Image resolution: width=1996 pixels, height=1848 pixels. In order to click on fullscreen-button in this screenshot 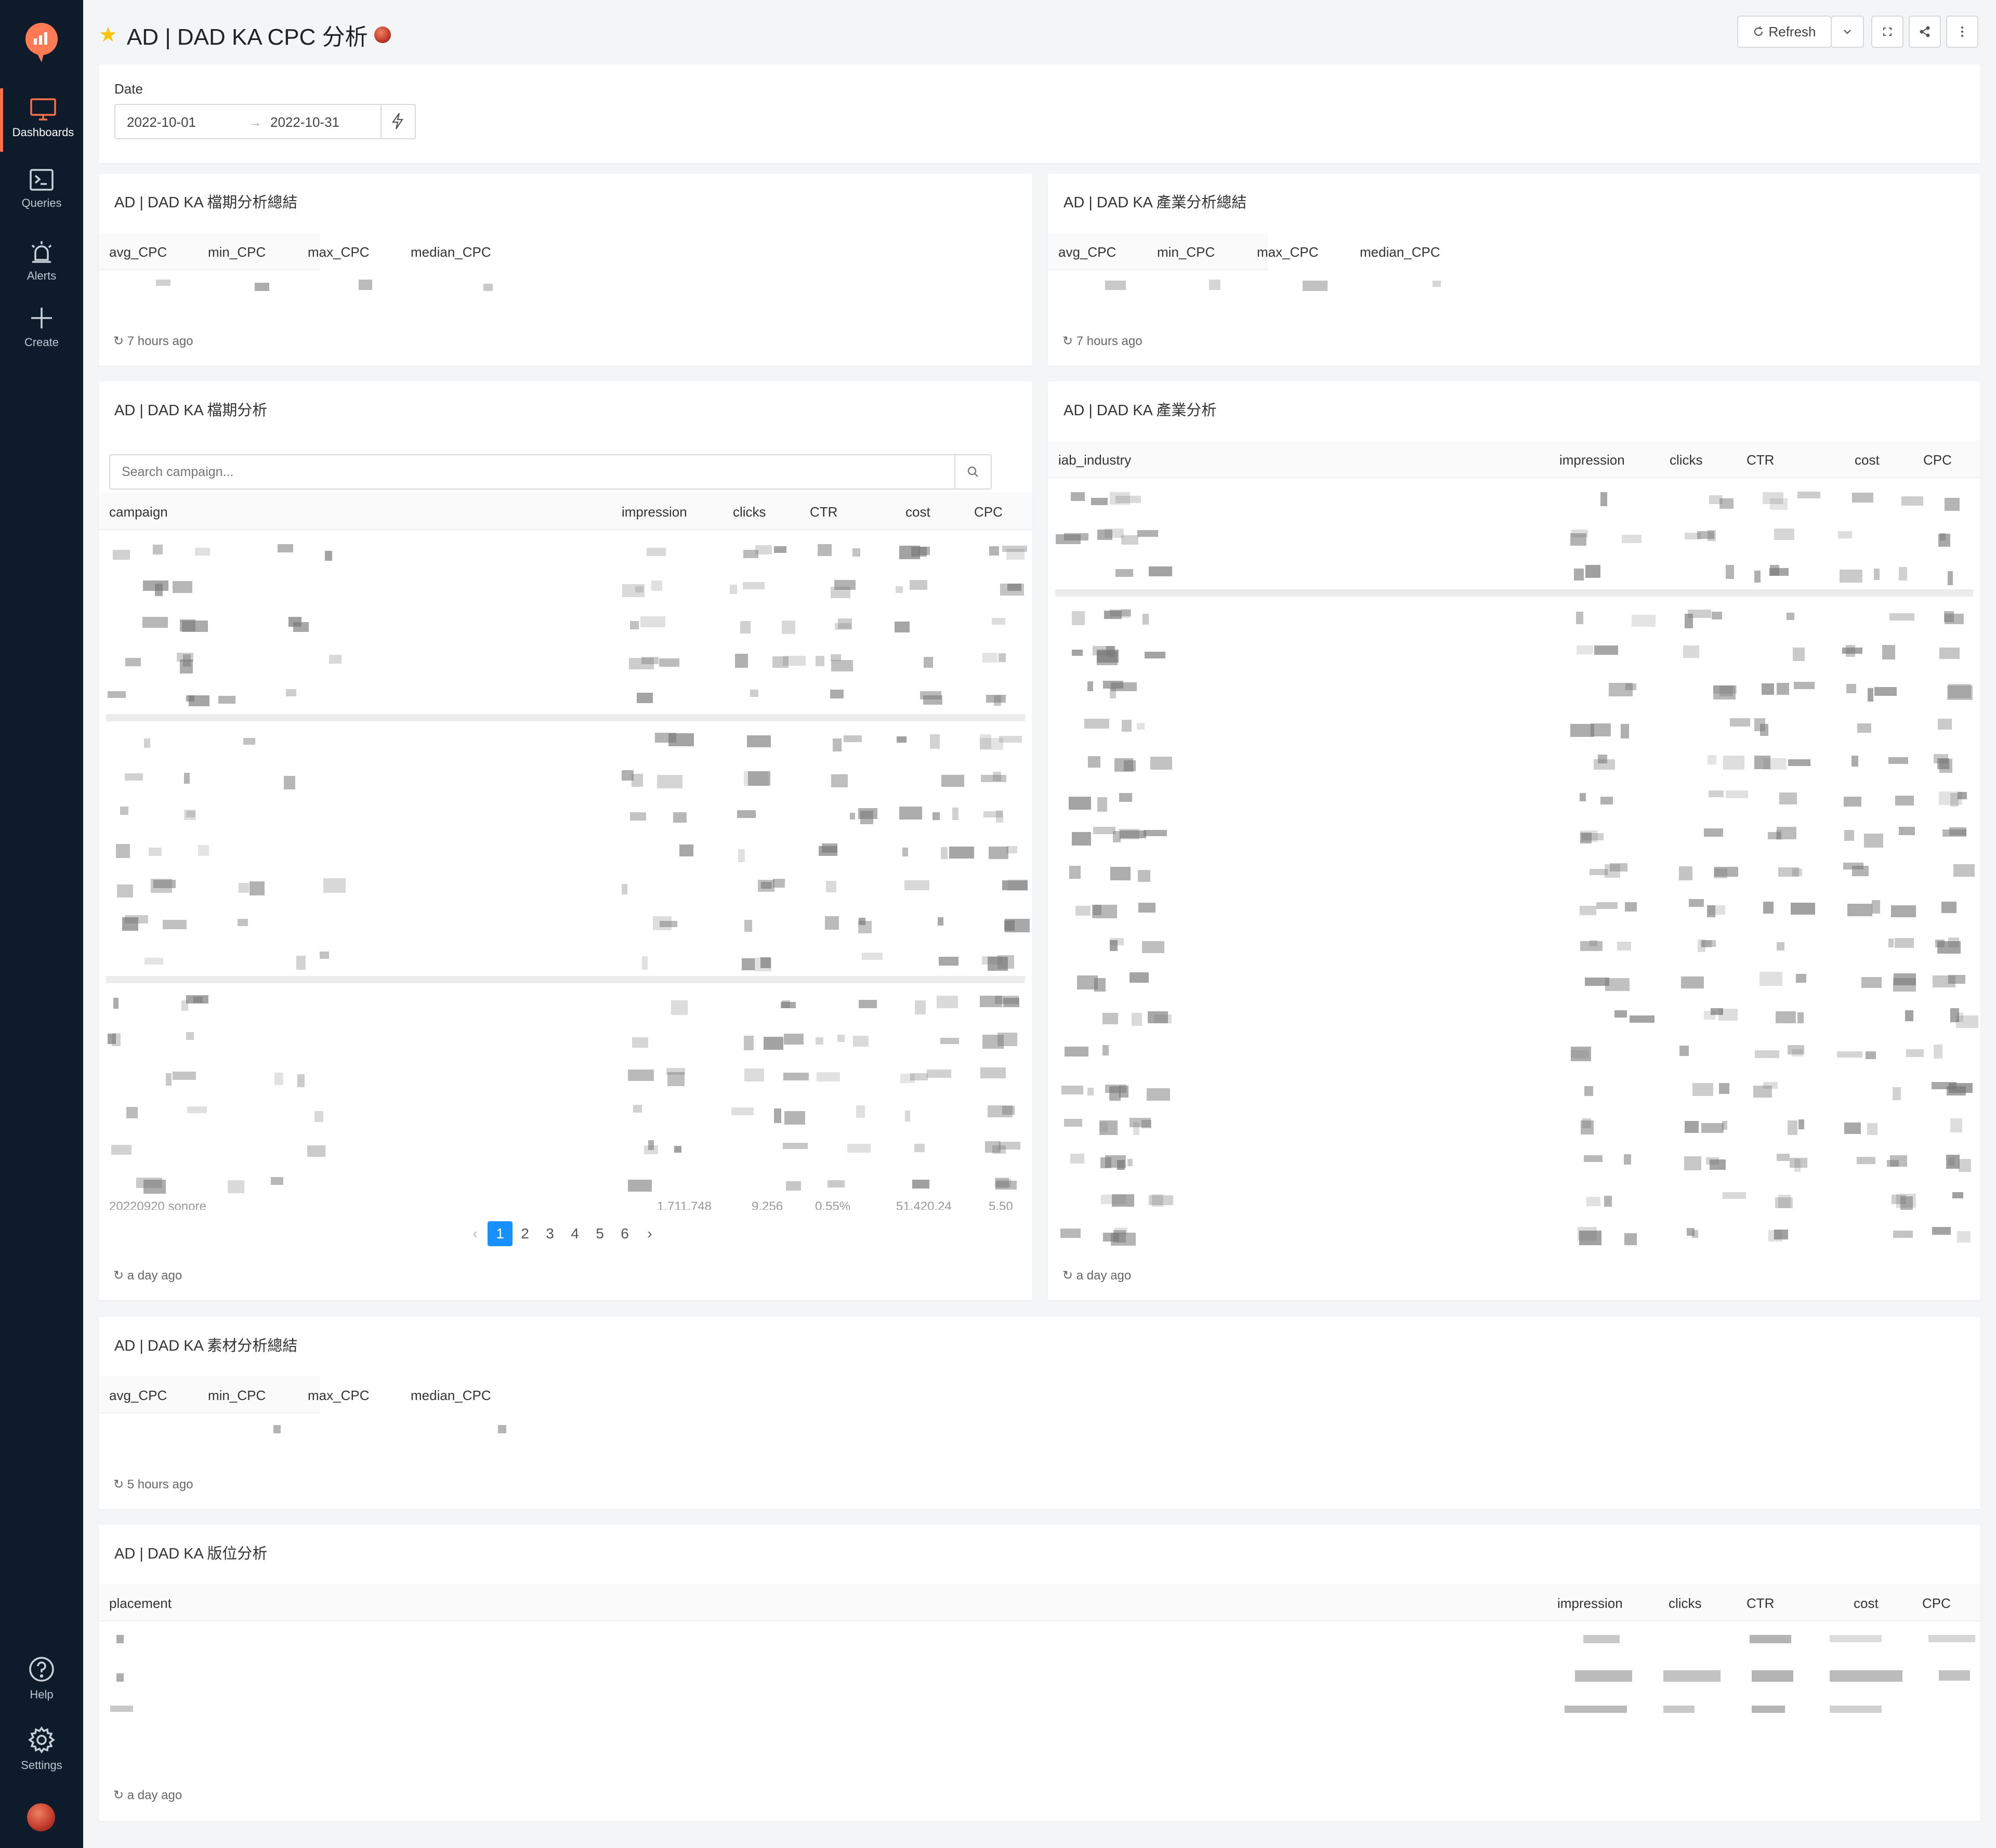, I will do `click(1887, 32)`.